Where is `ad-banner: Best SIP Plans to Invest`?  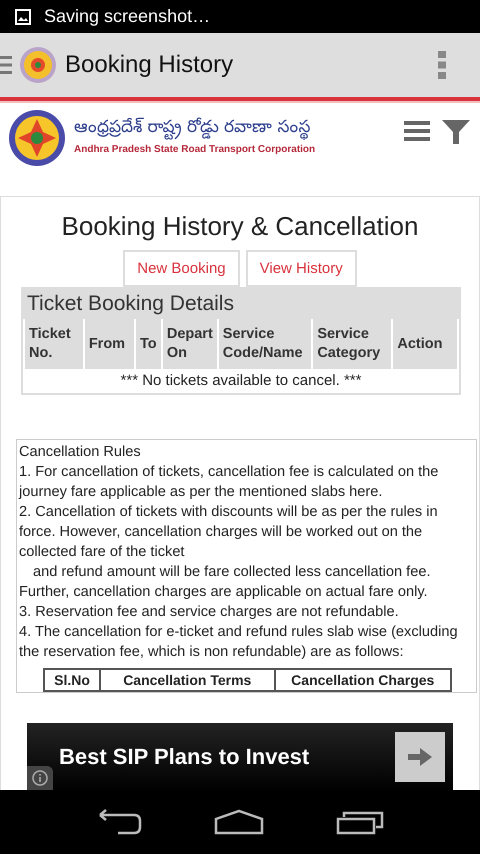
ad-banner: Best SIP Plans to Invest is located at coordinates (240, 756).